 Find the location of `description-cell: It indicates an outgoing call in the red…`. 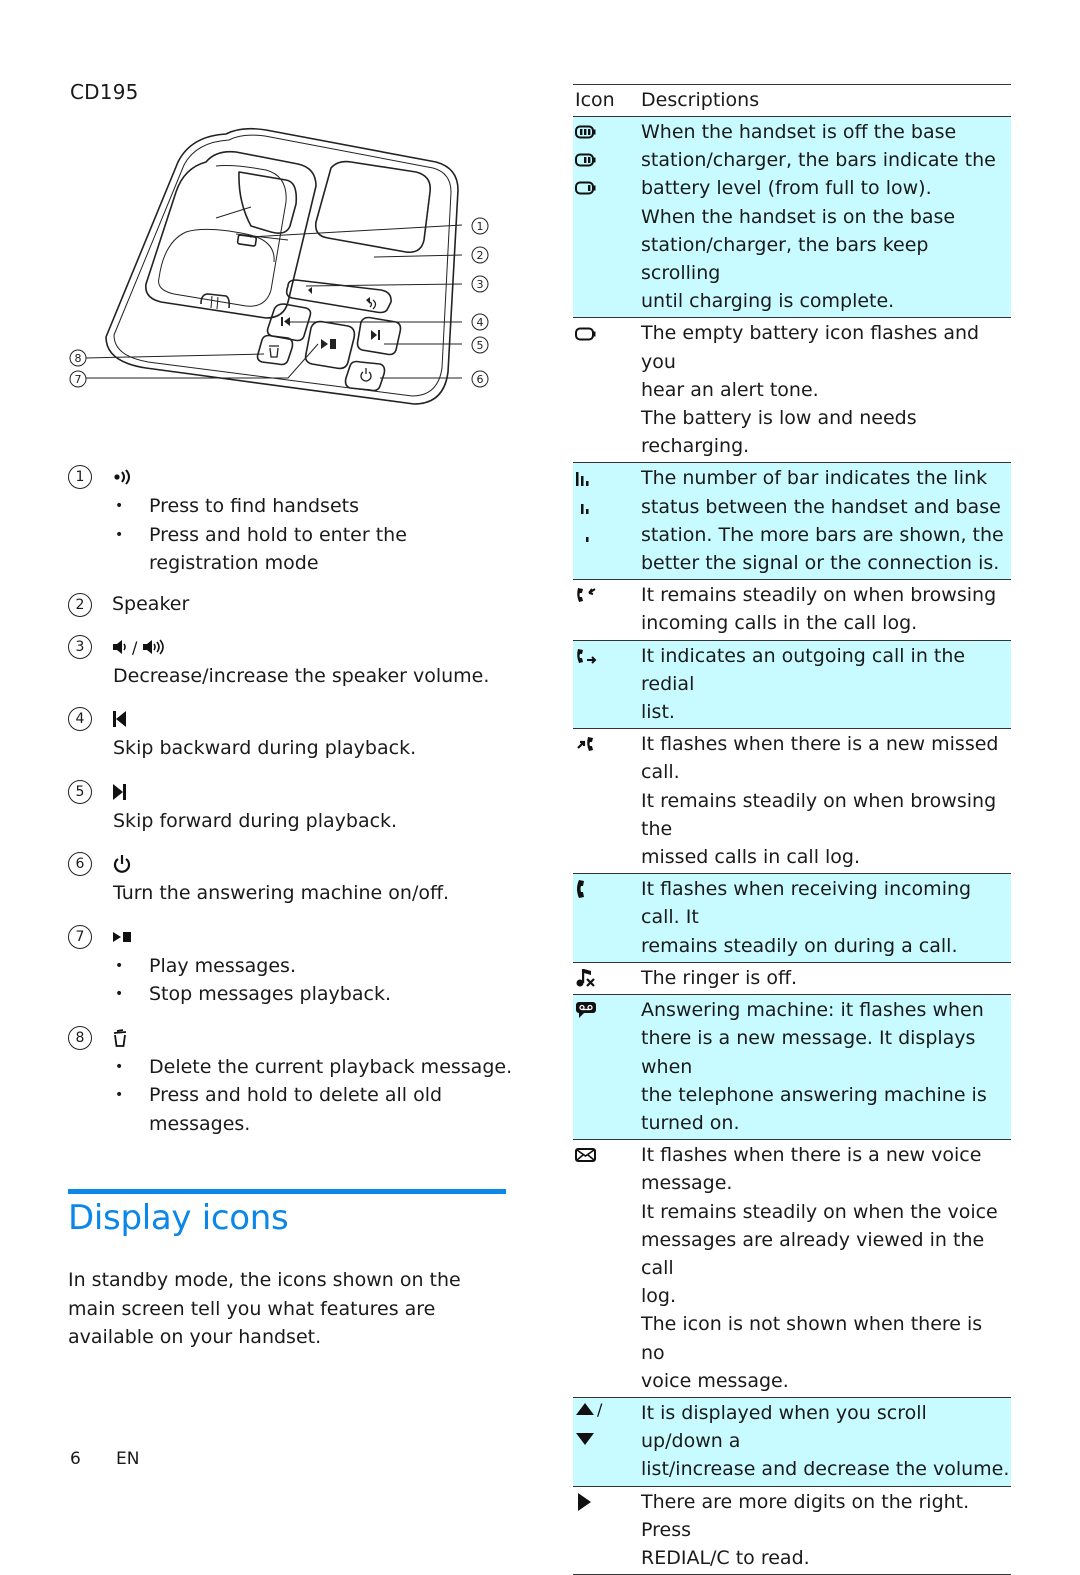

description-cell: It indicates an outgoing call in the red… is located at coordinates (826, 684).